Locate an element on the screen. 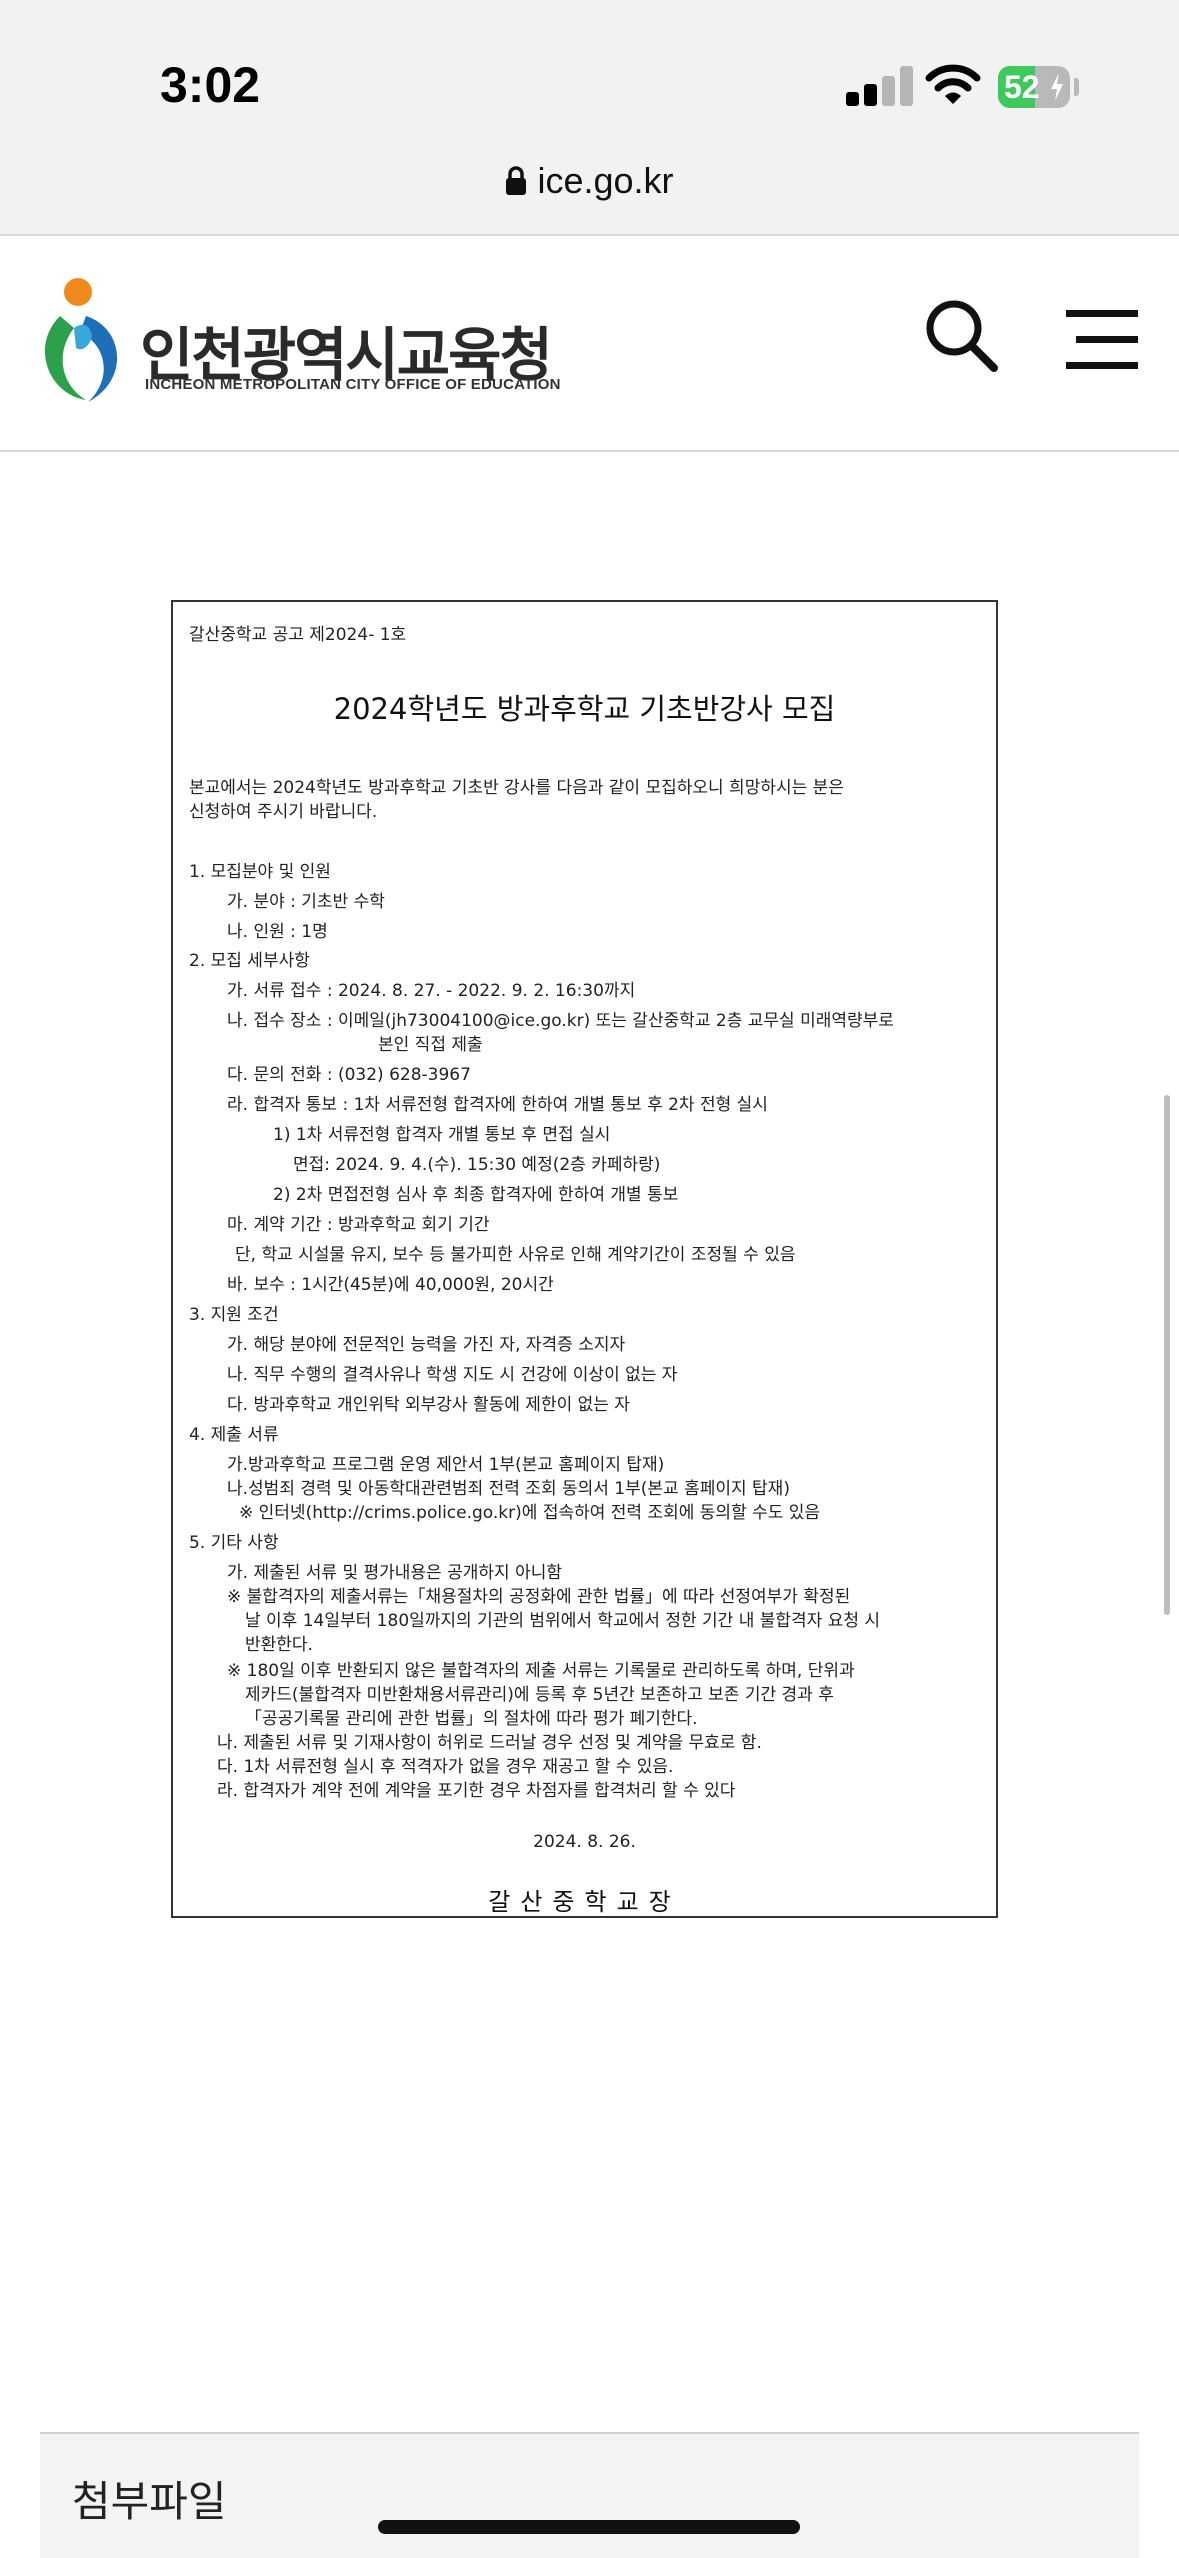 The height and width of the screenshot is (2558, 1179). page-scrollbar is located at coordinates (1167, 1355).